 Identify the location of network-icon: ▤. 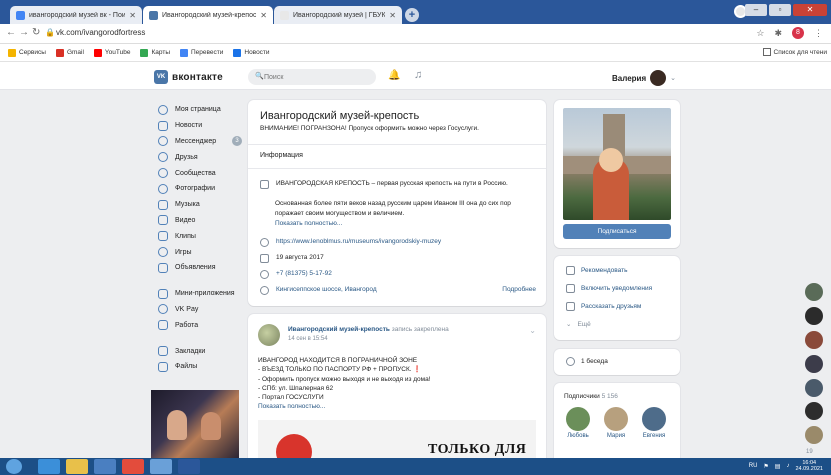
(778, 466).